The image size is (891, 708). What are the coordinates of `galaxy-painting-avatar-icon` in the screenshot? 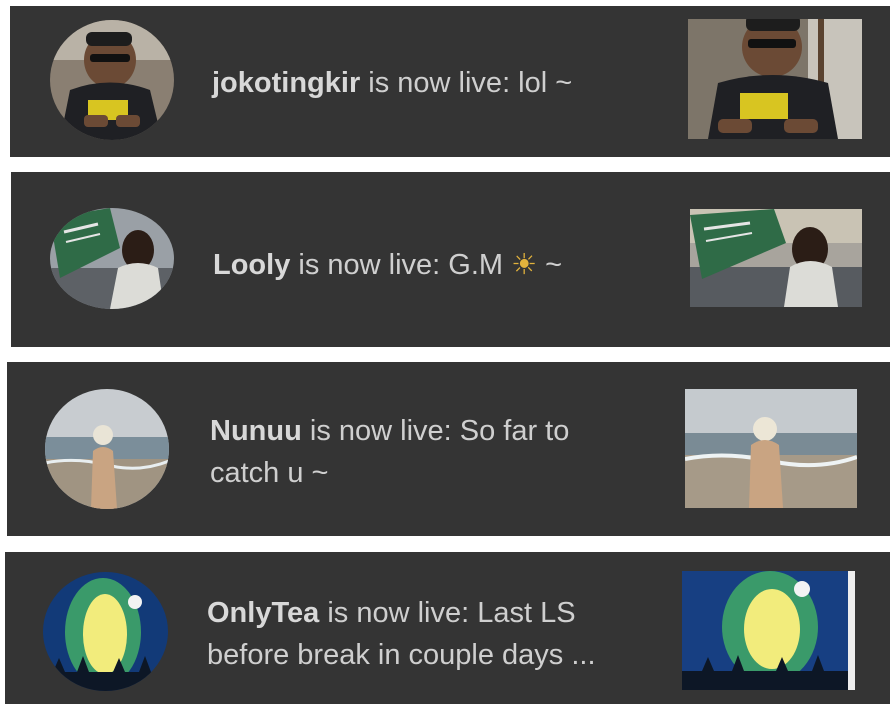 It's located at (105, 631).